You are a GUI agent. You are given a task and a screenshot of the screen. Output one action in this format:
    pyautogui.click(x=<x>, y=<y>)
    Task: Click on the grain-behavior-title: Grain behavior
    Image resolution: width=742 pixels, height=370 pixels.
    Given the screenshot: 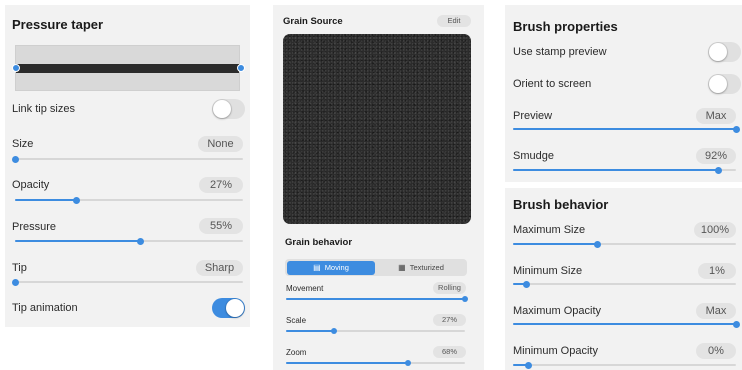 What is the action you would take?
    pyautogui.click(x=319, y=242)
    